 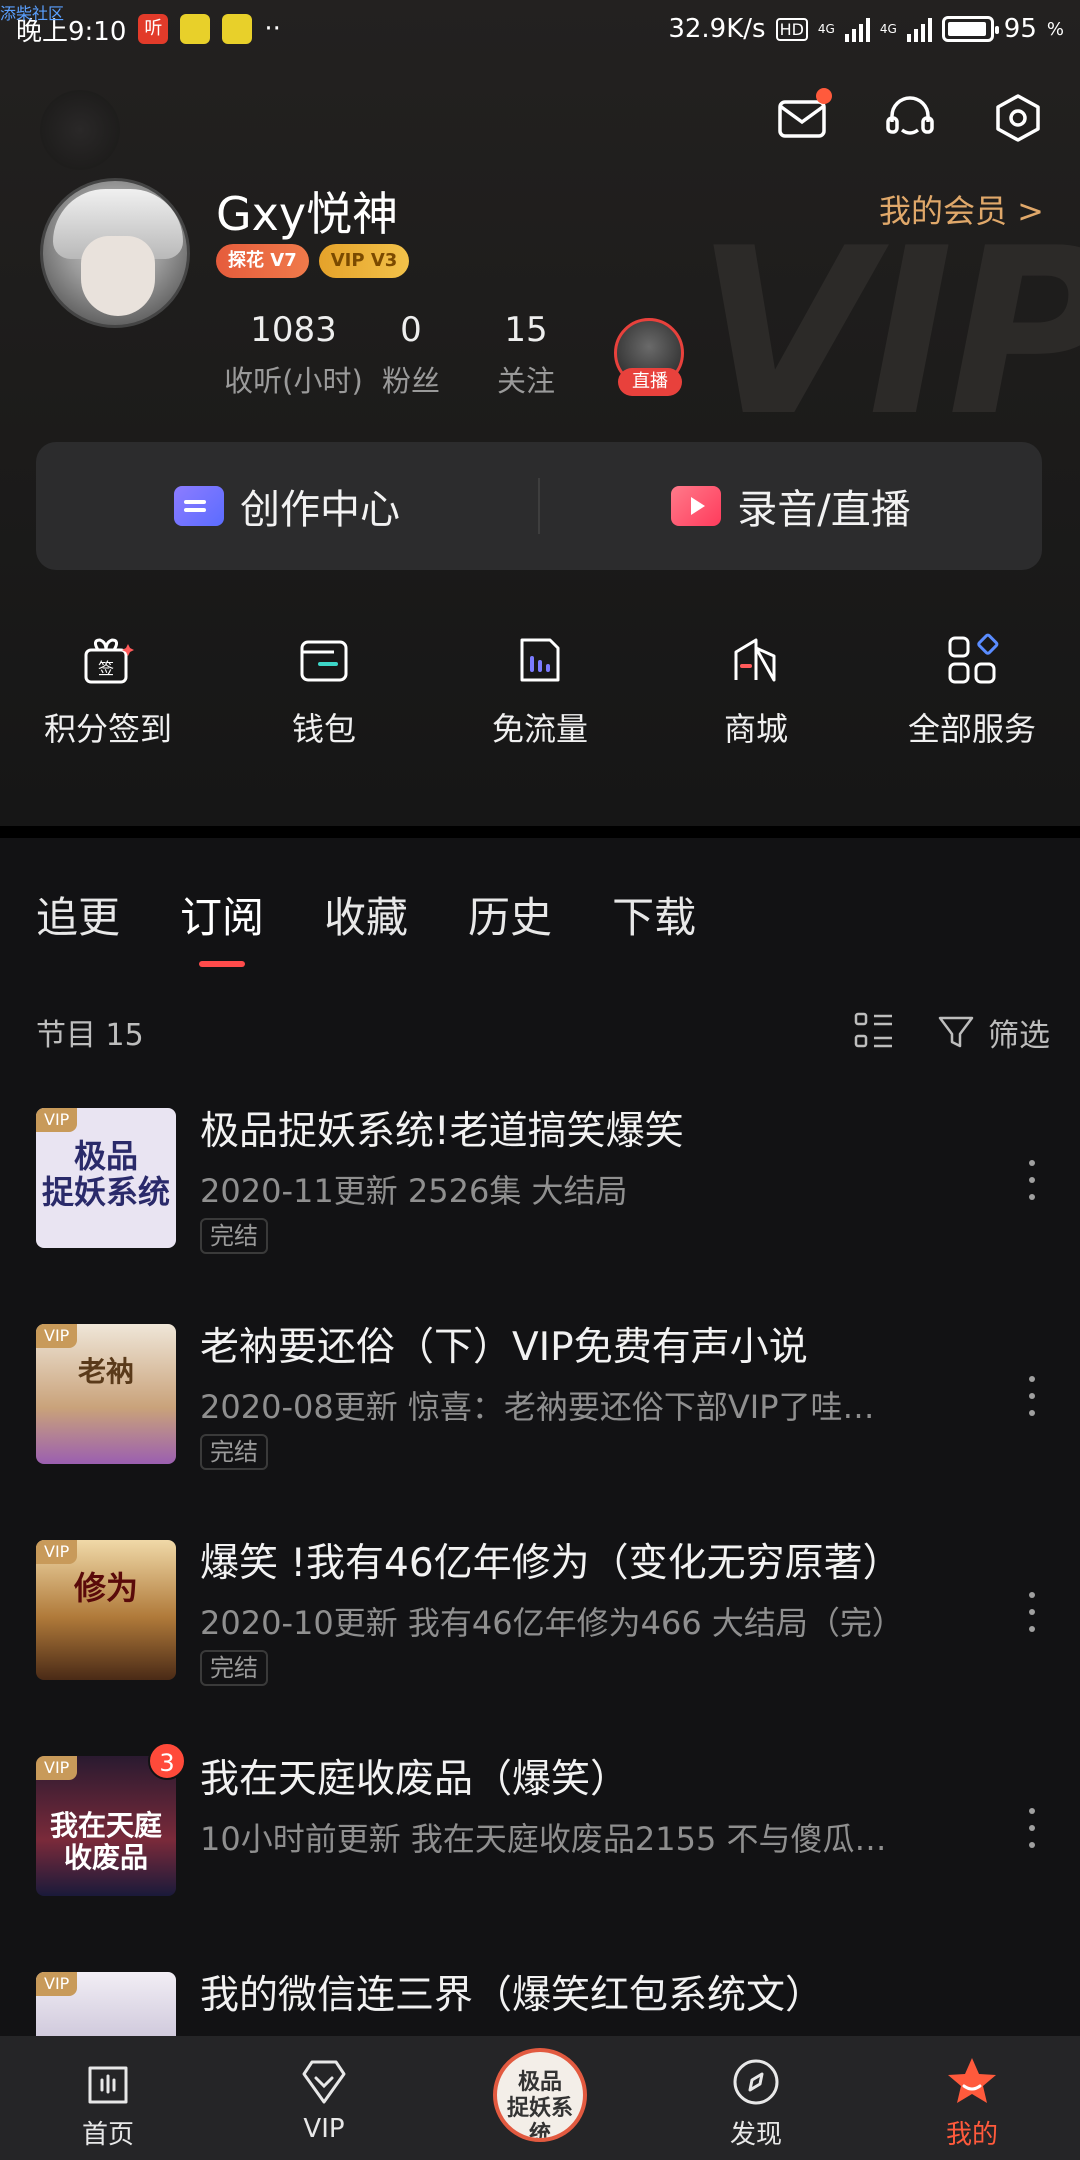 What do you see at coordinates (1019, 1035) in the screenshot?
I see `filter-label: 筛选` at bounding box center [1019, 1035].